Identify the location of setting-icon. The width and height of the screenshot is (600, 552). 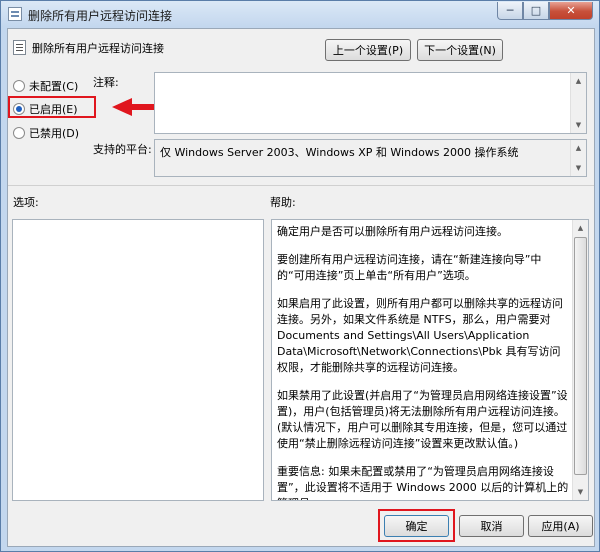
(19, 47).